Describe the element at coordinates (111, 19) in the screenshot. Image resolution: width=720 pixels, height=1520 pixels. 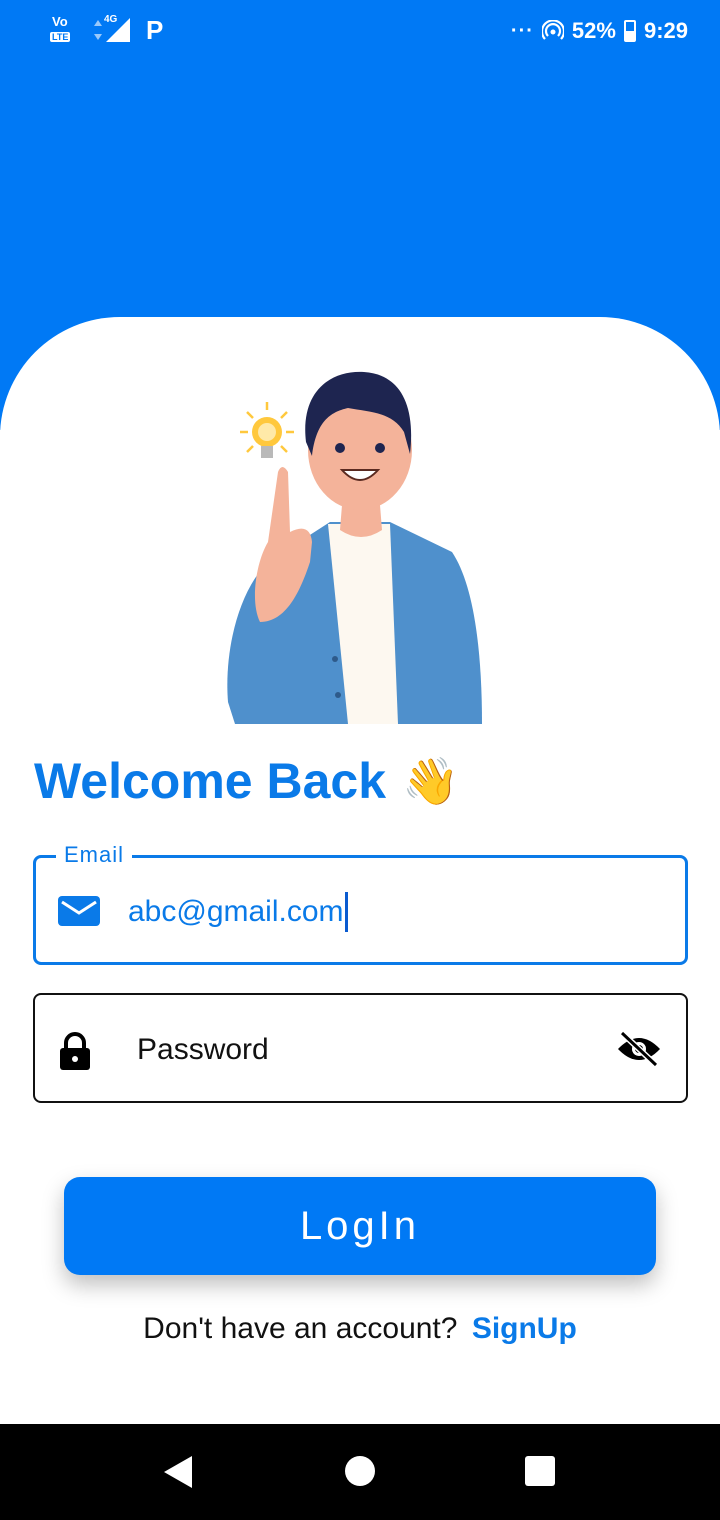
I see `network-type-label: 4G` at that location.